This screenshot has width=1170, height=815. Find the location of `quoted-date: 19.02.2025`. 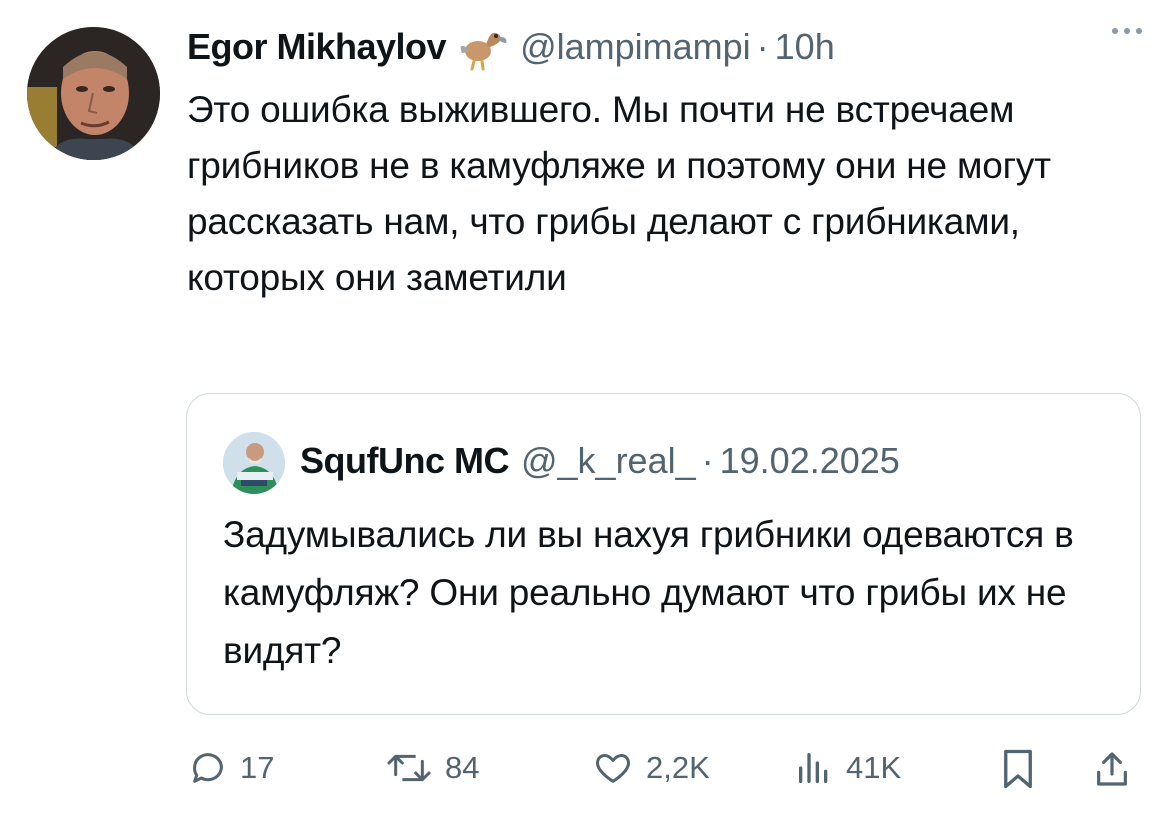

quoted-date: 19.02.2025 is located at coordinates (810, 461).